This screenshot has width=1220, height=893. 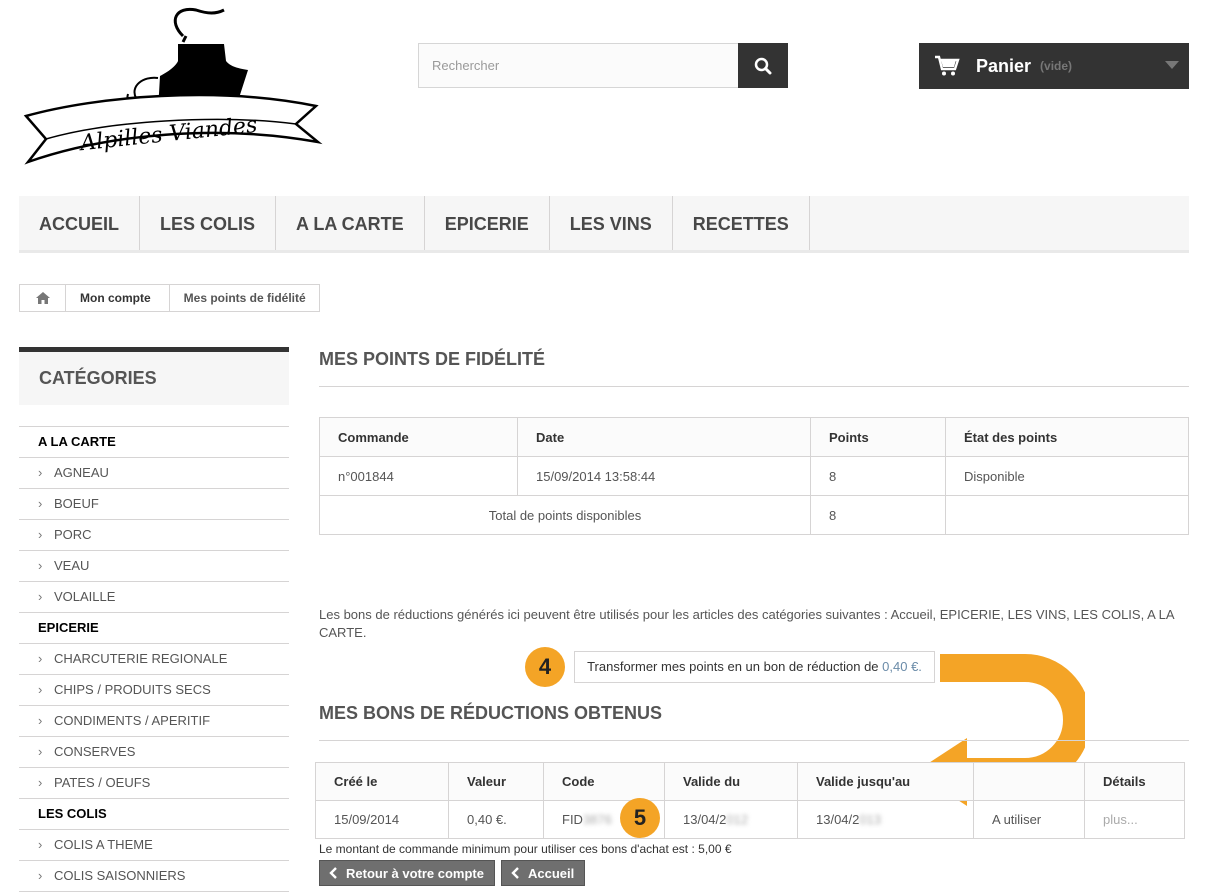 I want to click on sidebar-item-label: VOLAILLE, so click(x=85, y=596).